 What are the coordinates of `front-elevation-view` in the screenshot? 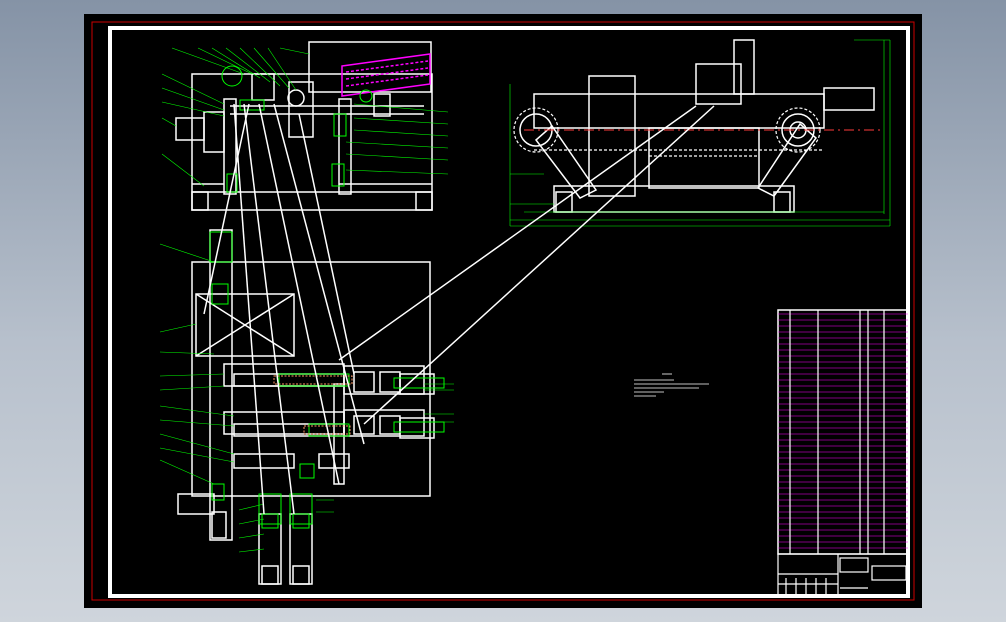 It's located at (697, 126).